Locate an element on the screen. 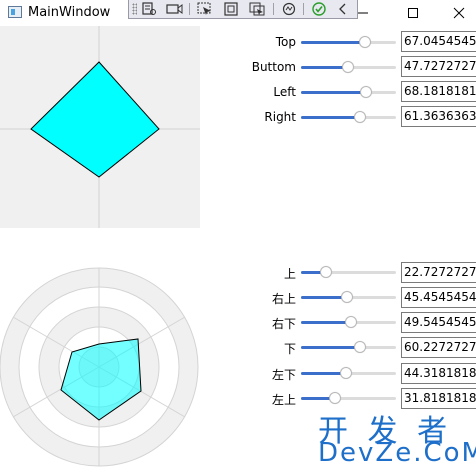  radar-bottom-left-slider is located at coordinates (348, 373).